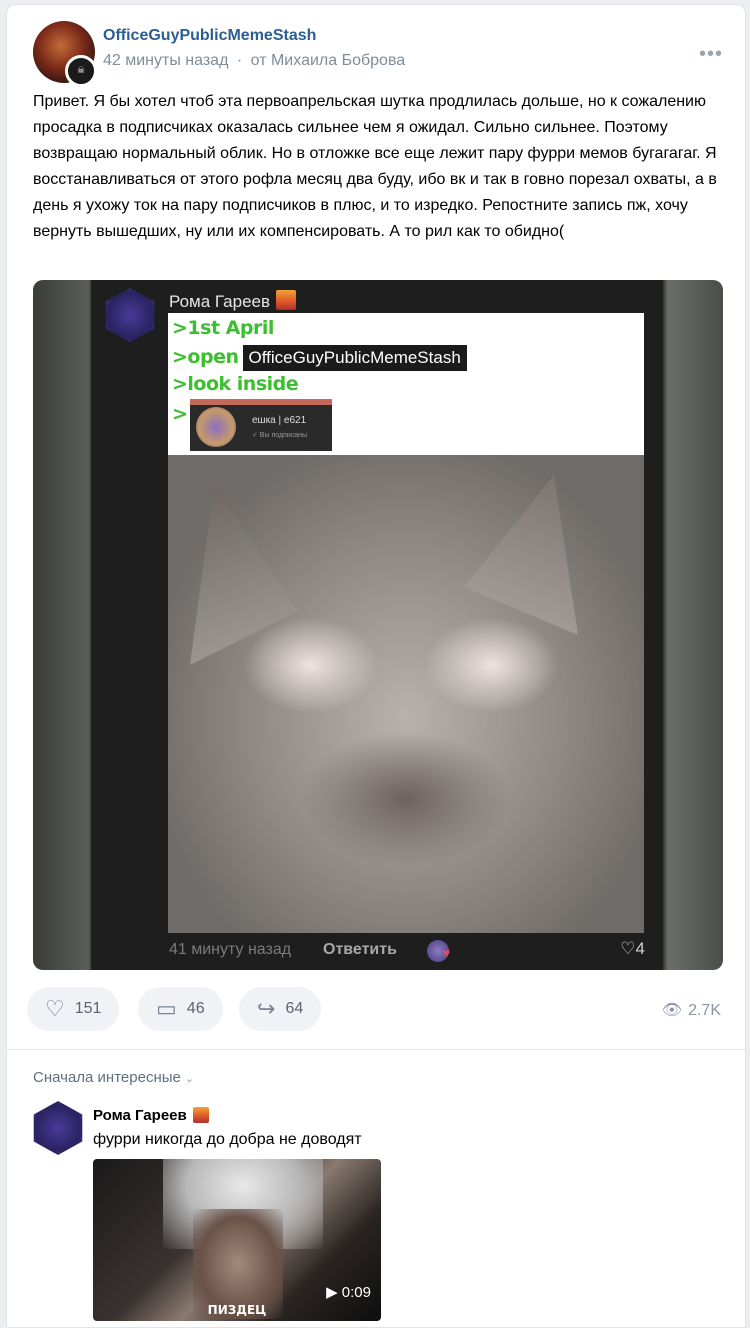  Describe the element at coordinates (189, 1079) in the screenshot. I see `chevron-down-icon: ⌄` at that location.